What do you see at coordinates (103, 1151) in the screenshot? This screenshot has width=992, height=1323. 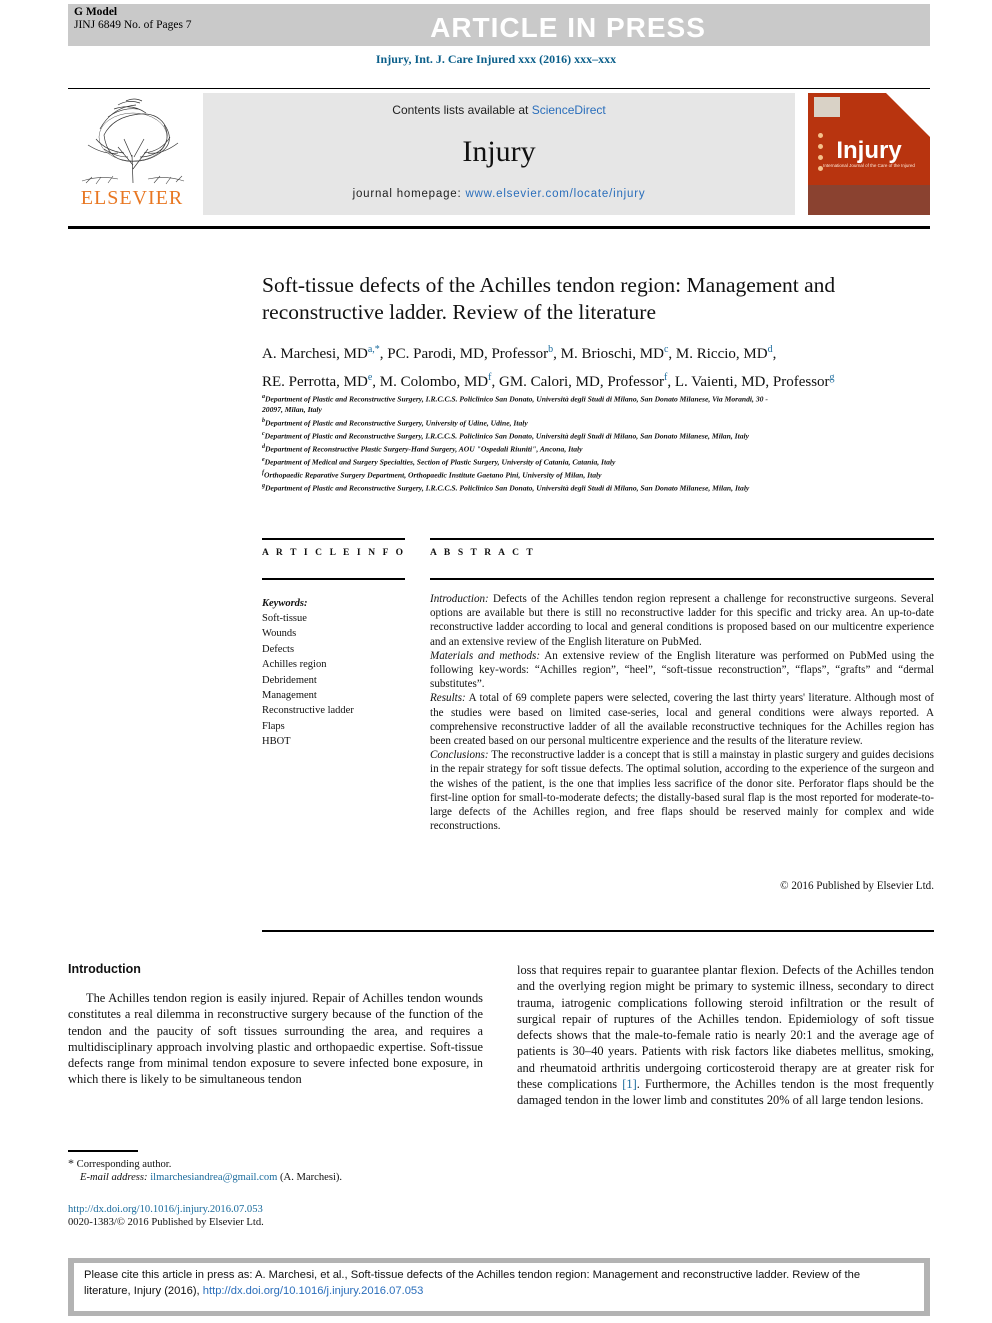 I see `footnote-rule` at bounding box center [103, 1151].